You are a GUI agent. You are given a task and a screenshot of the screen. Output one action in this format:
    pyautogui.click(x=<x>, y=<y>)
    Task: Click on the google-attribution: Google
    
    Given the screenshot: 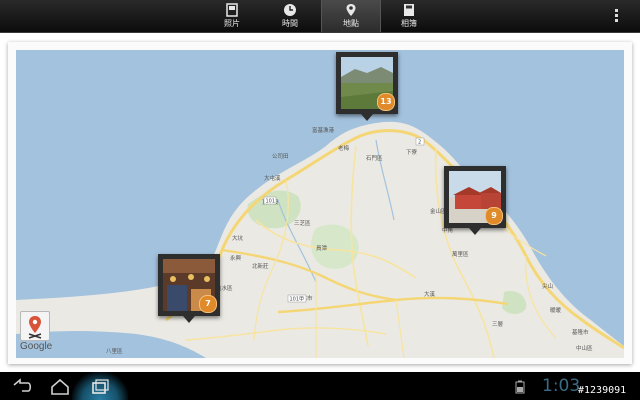 What is the action you would take?
    pyautogui.click(x=36, y=346)
    